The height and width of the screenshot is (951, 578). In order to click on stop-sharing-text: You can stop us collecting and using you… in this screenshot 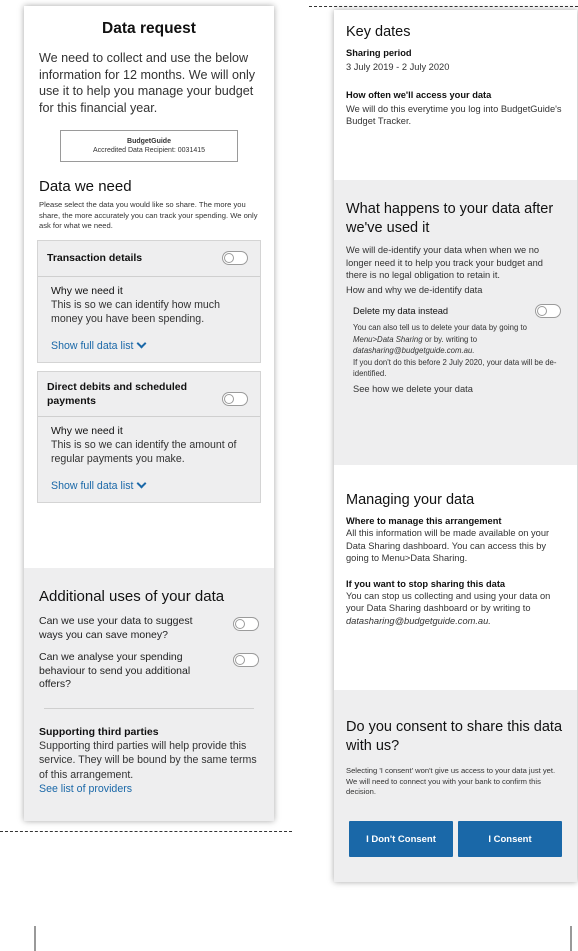, I will do `click(455, 609)`.